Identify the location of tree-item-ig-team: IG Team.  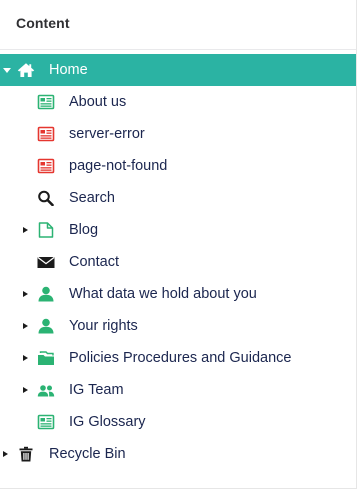
(178, 390).